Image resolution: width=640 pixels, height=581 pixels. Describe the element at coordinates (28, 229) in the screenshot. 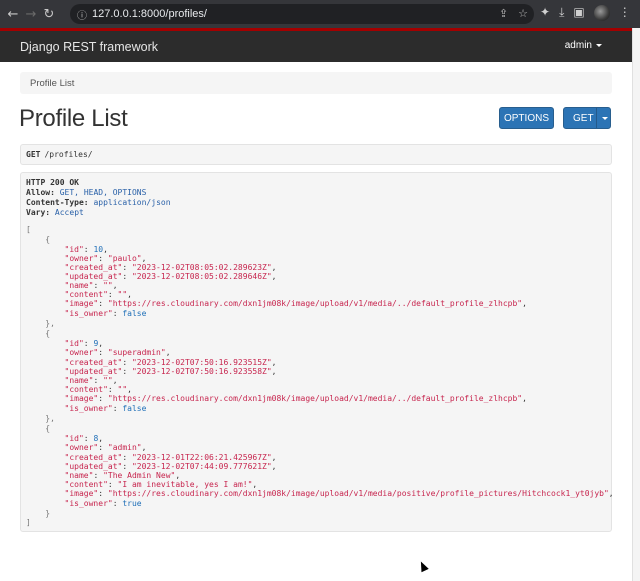

I see `json-open-bracket: [` at that location.